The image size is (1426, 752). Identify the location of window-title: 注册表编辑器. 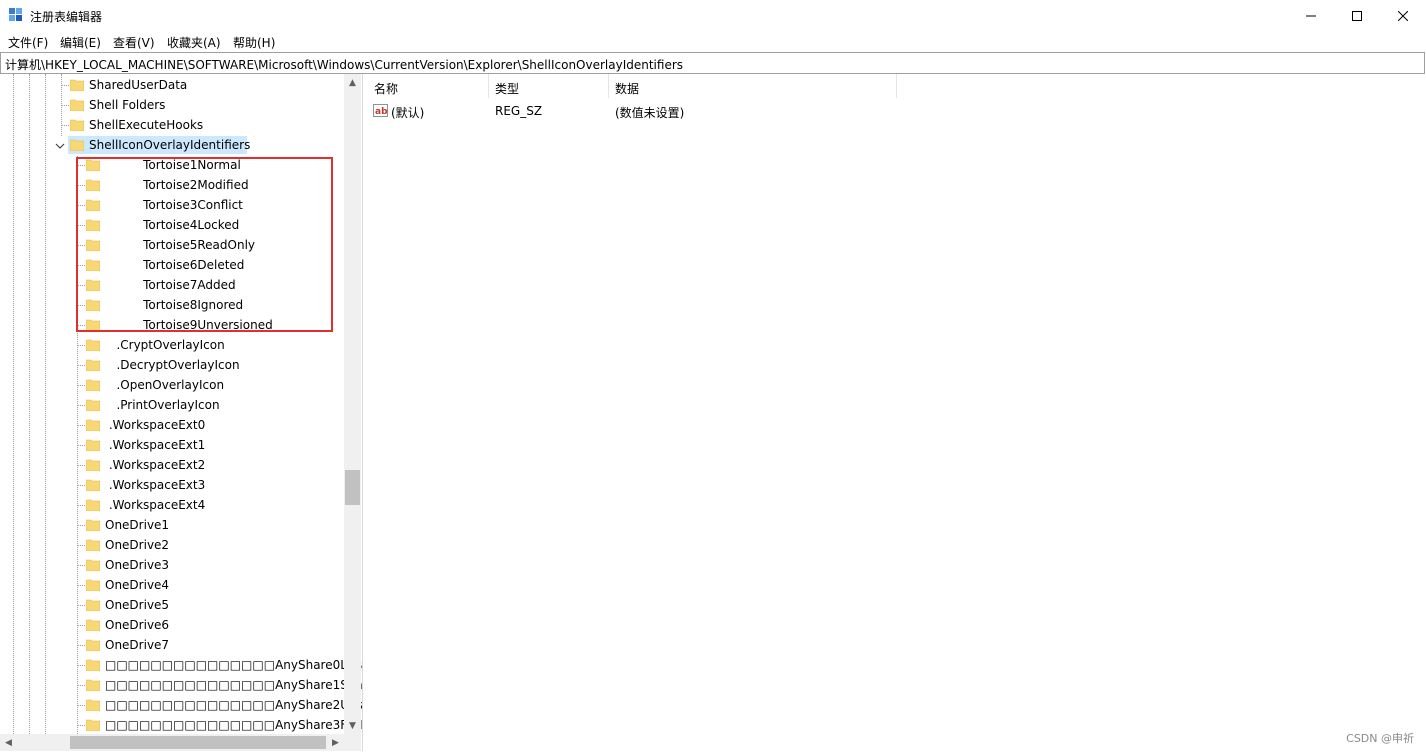
(66, 17).